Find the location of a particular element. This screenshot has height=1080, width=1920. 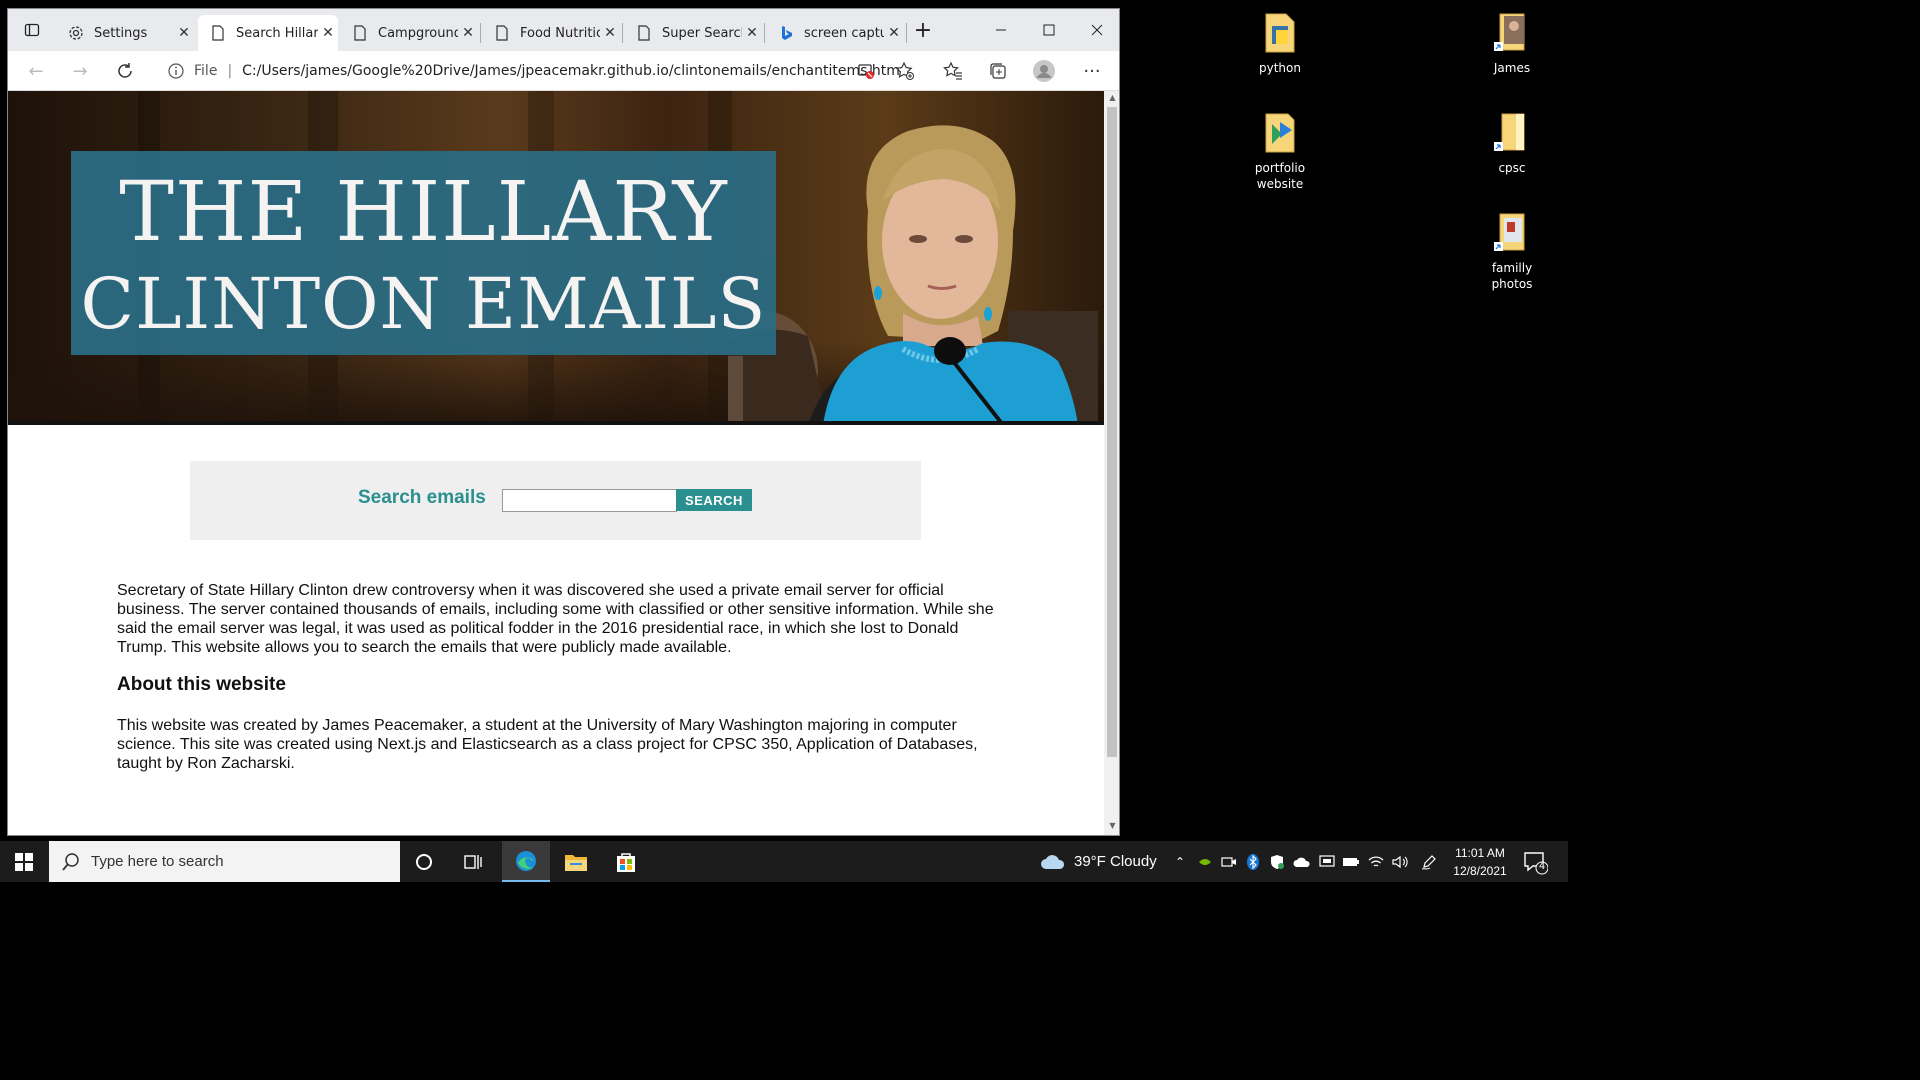

clock: 11:01 AM 12/8/2021 is located at coordinates (1480, 862).